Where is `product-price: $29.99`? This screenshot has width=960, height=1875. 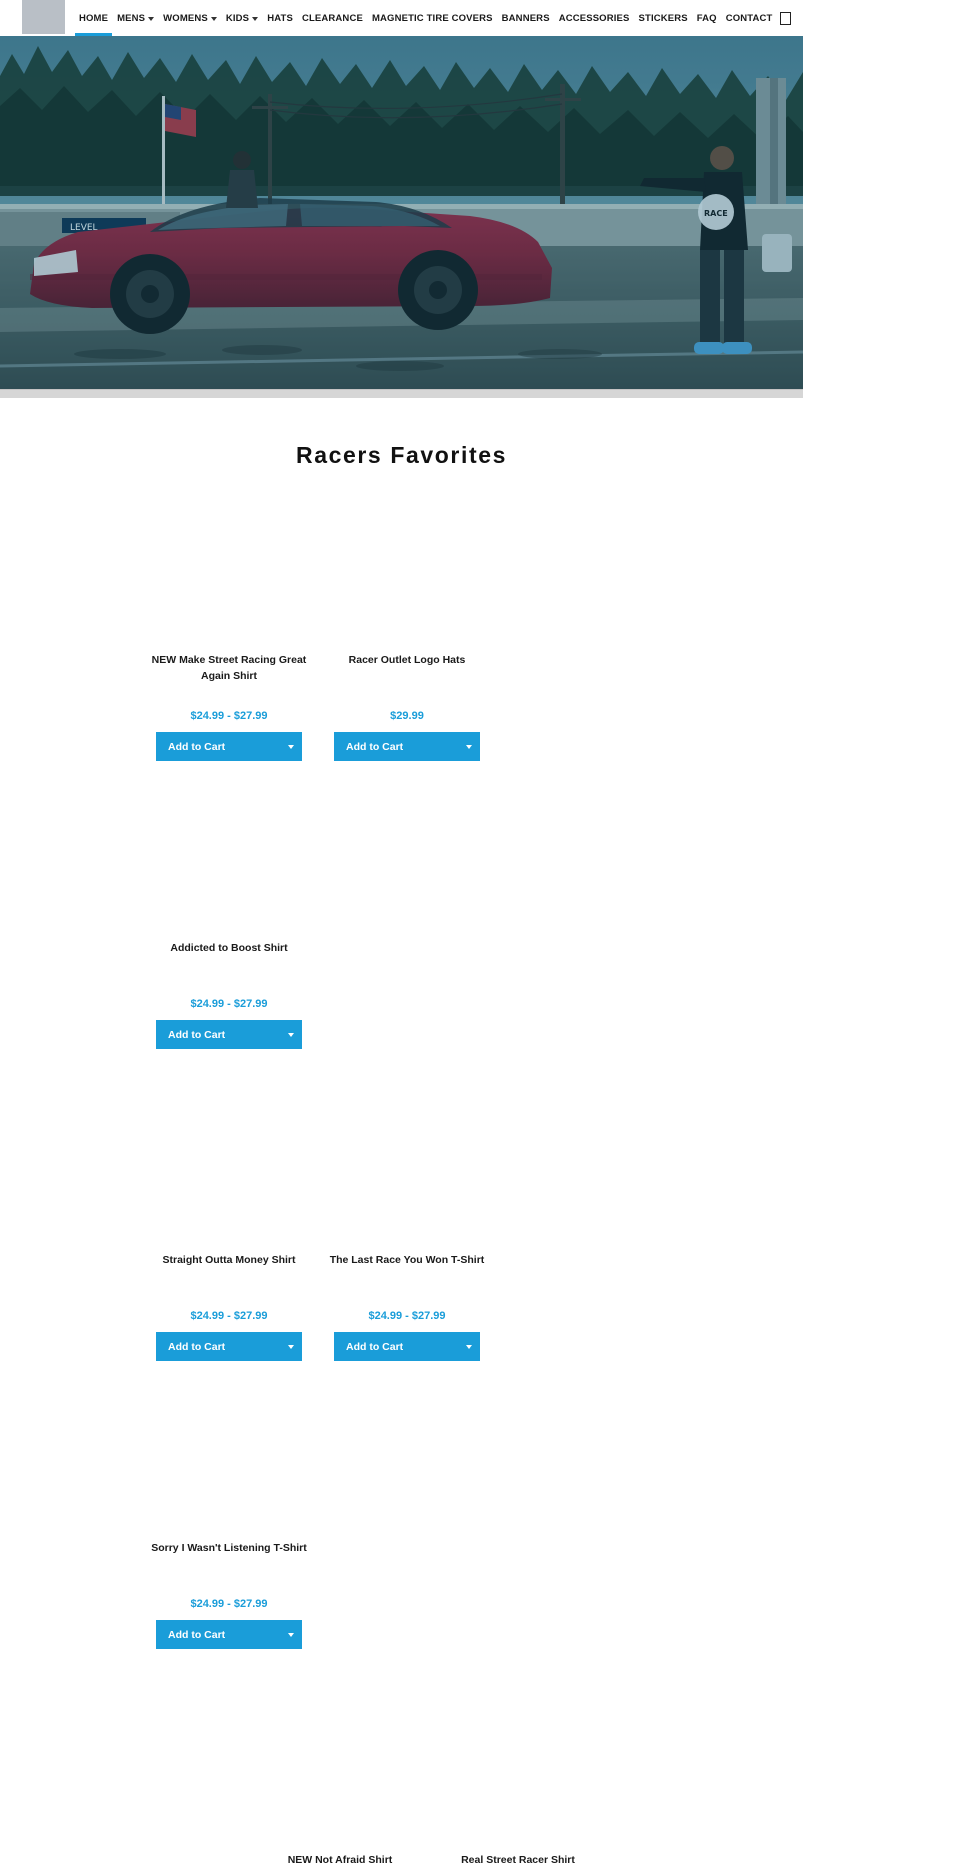 product-price: $29.99 is located at coordinates (407, 716).